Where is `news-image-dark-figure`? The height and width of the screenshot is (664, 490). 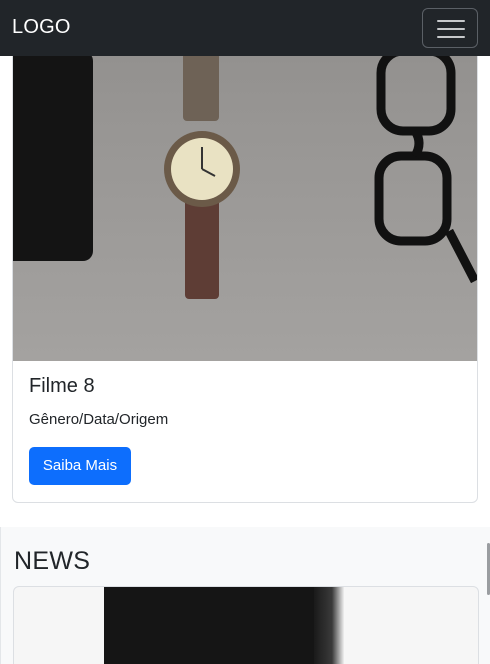
news-image-dark-figure is located at coordinates (219, 625).